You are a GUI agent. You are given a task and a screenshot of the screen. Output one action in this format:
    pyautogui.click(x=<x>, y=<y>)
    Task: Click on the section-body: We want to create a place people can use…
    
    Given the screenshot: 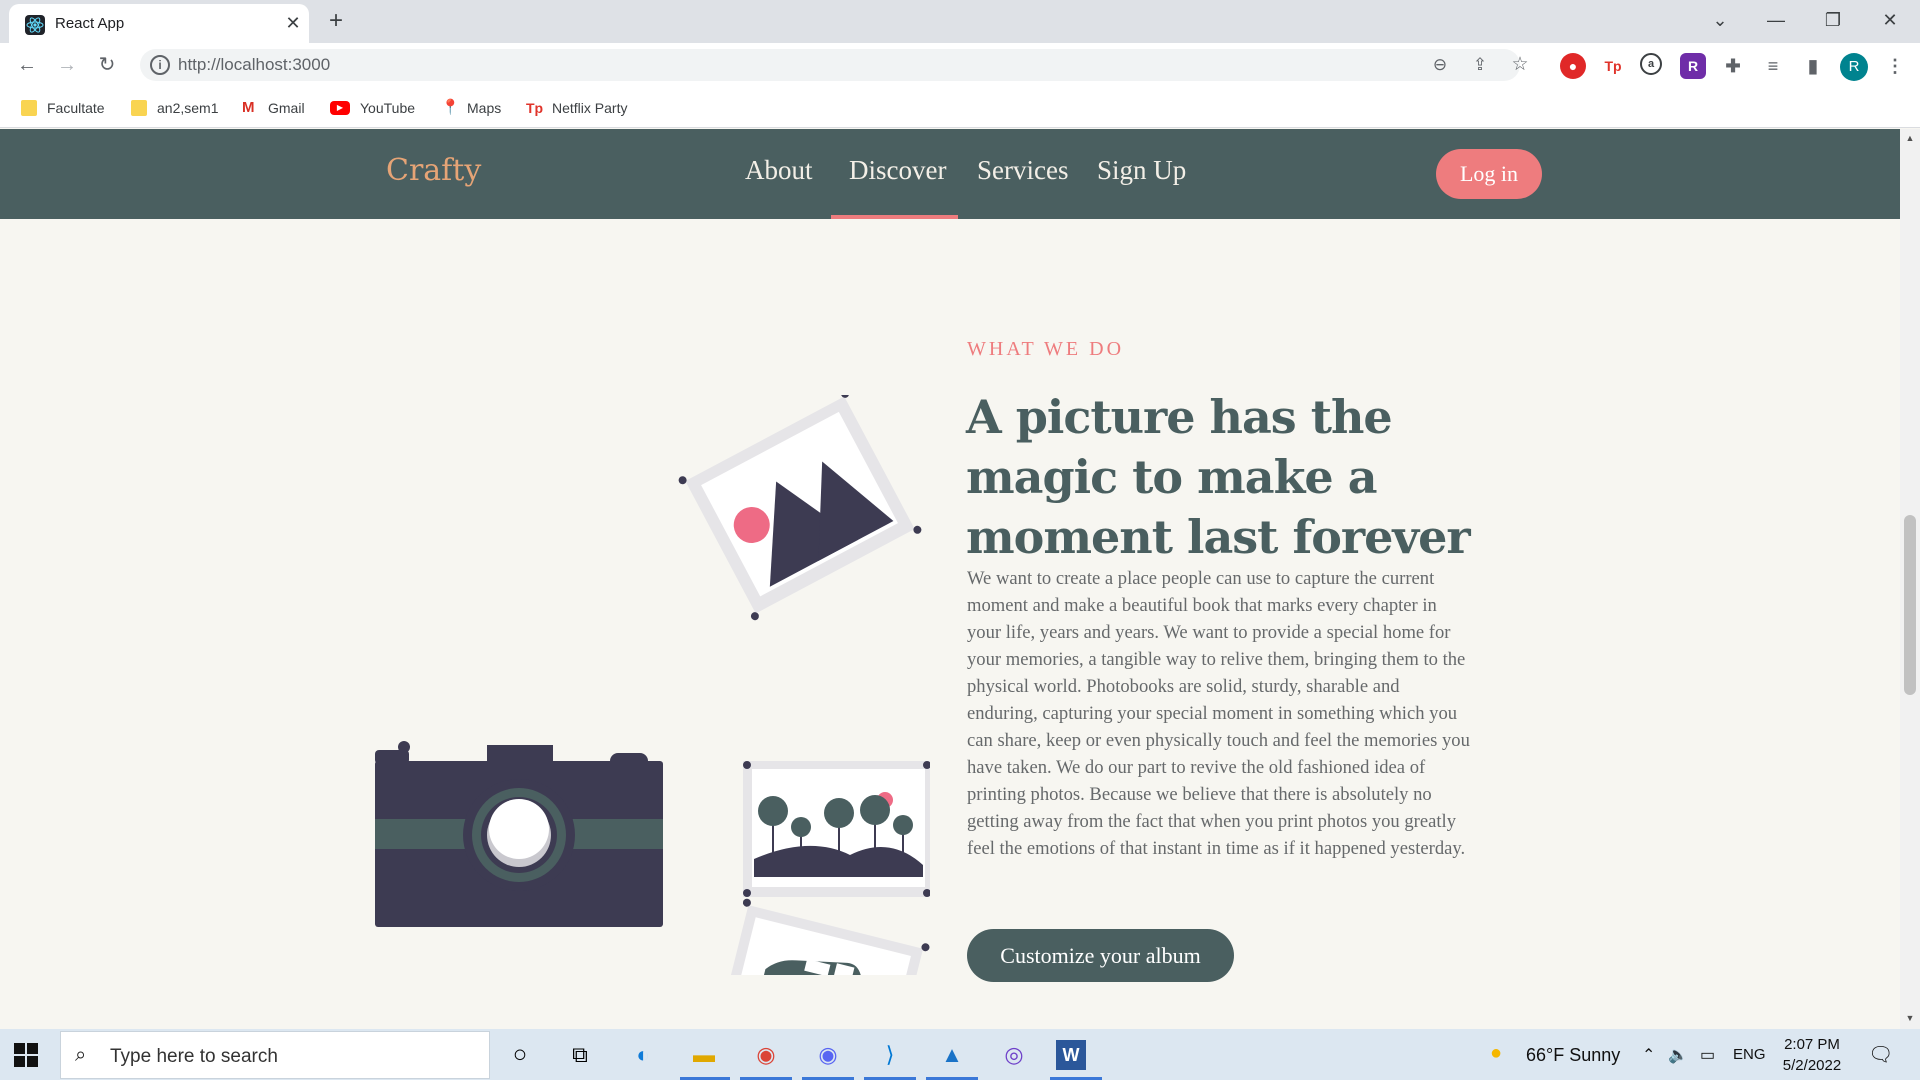 What is the action you would take?
    pyautogui.click(x=1218, y=713)
    